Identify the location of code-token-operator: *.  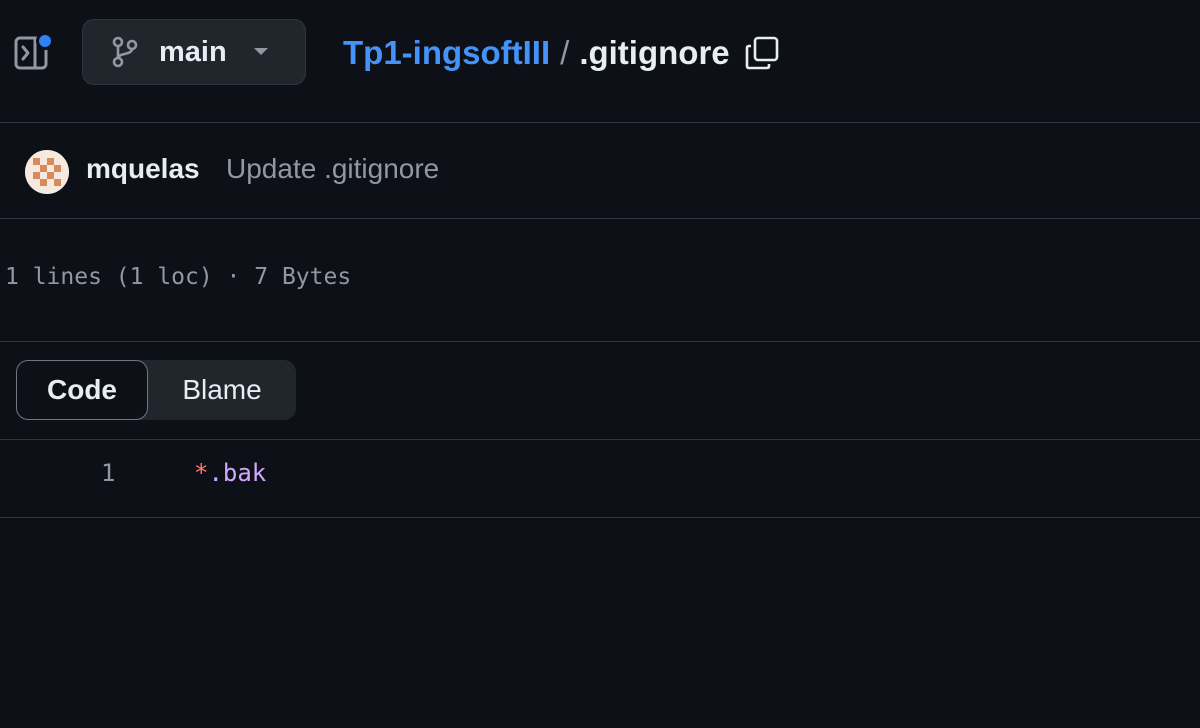
(201, 473).